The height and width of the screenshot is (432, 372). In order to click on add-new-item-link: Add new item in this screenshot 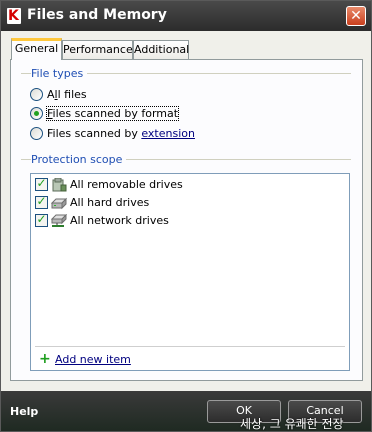, I will do `click(93, 359)`.